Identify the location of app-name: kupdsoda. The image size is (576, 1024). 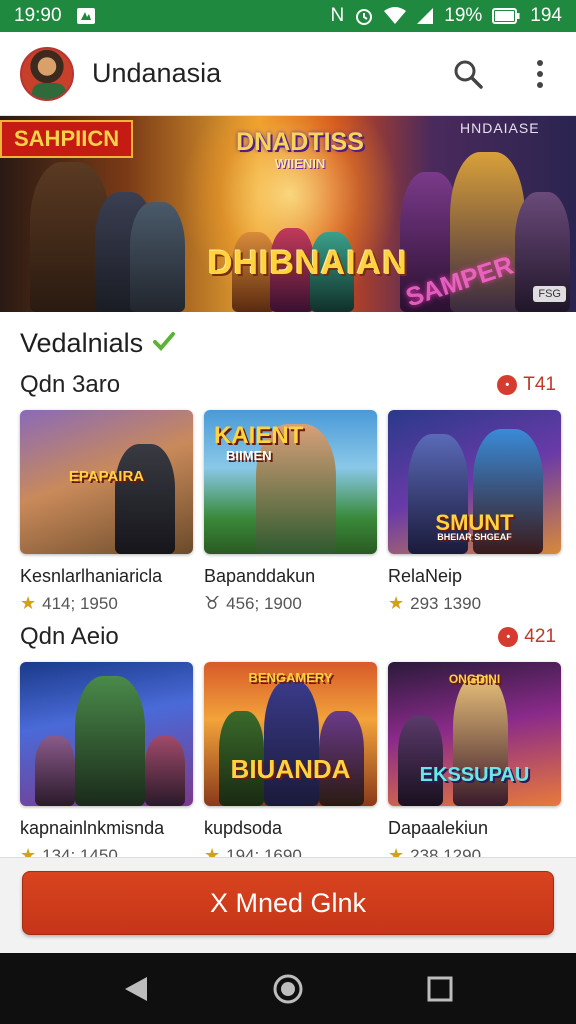
(243, 828).